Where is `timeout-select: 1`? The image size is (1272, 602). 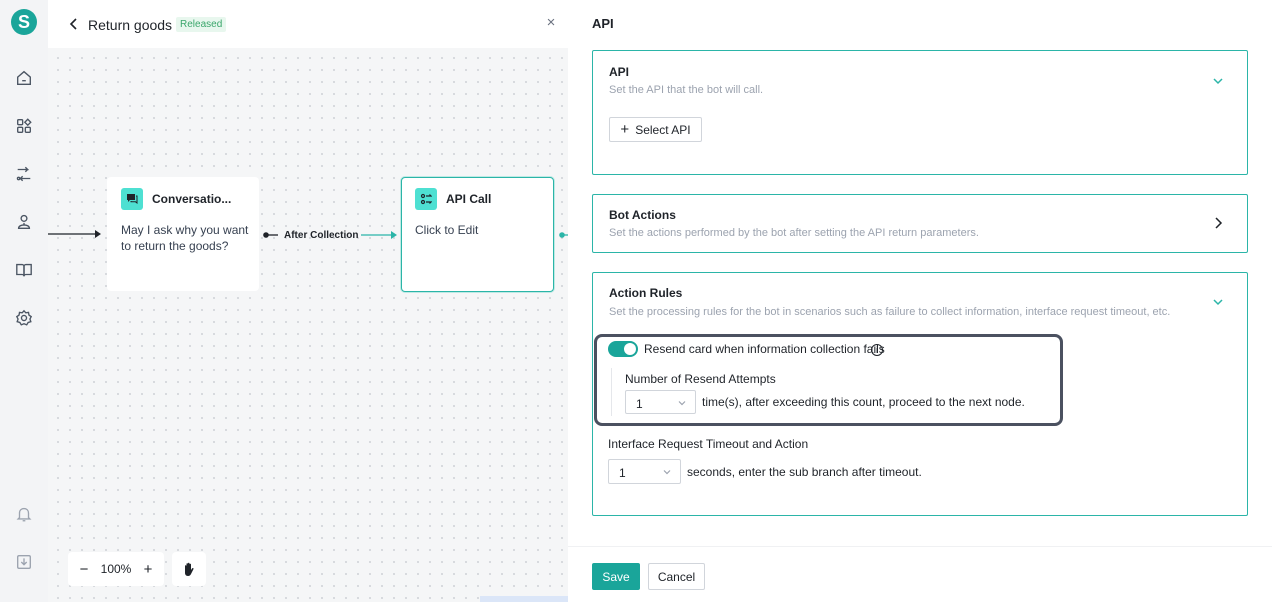
timeout-select: 1 is located at coordinates (644, 471).